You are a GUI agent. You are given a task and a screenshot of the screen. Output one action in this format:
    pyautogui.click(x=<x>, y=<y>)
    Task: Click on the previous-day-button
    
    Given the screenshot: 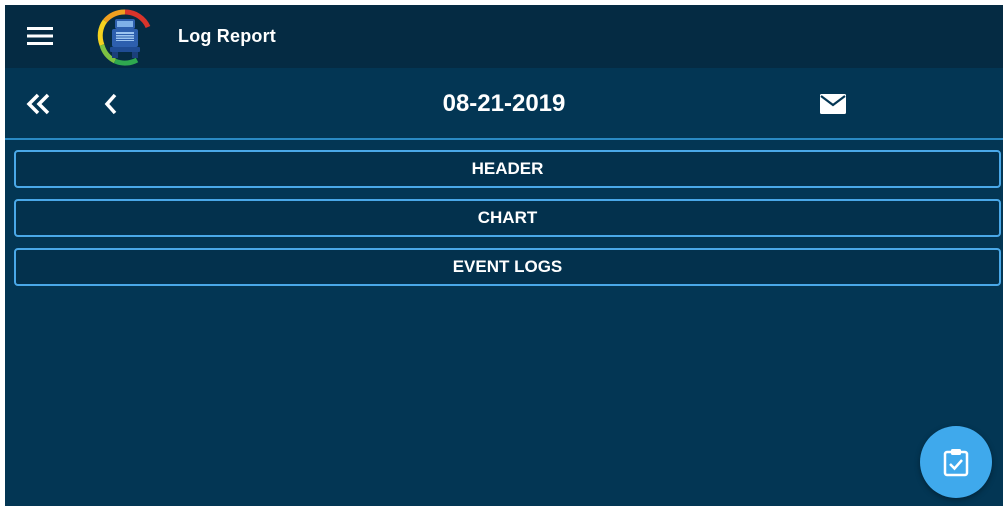 What is the action you would take?
    pyautogui.click(x=111, y=104)
    